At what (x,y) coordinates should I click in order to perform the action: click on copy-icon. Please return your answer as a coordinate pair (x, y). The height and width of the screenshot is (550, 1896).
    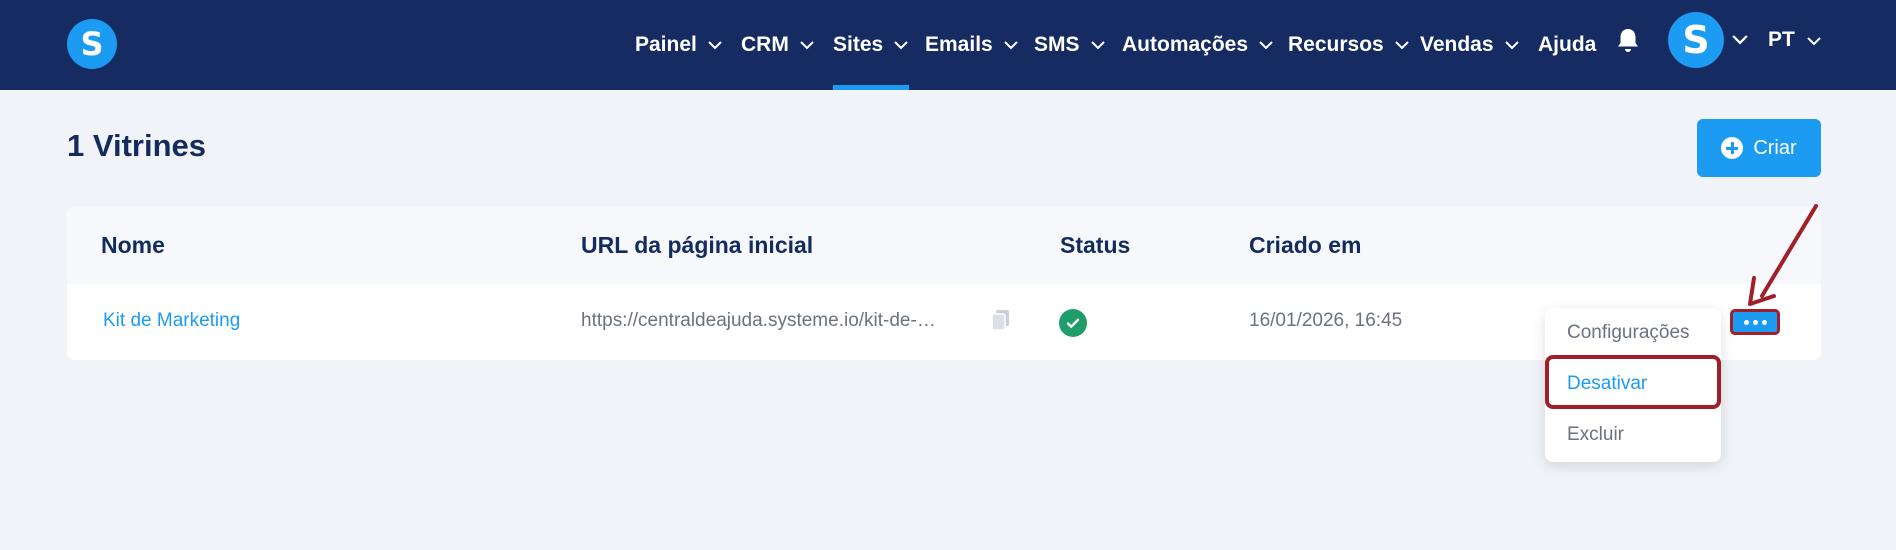
    Looking at the image, I should click on (1001, 320).